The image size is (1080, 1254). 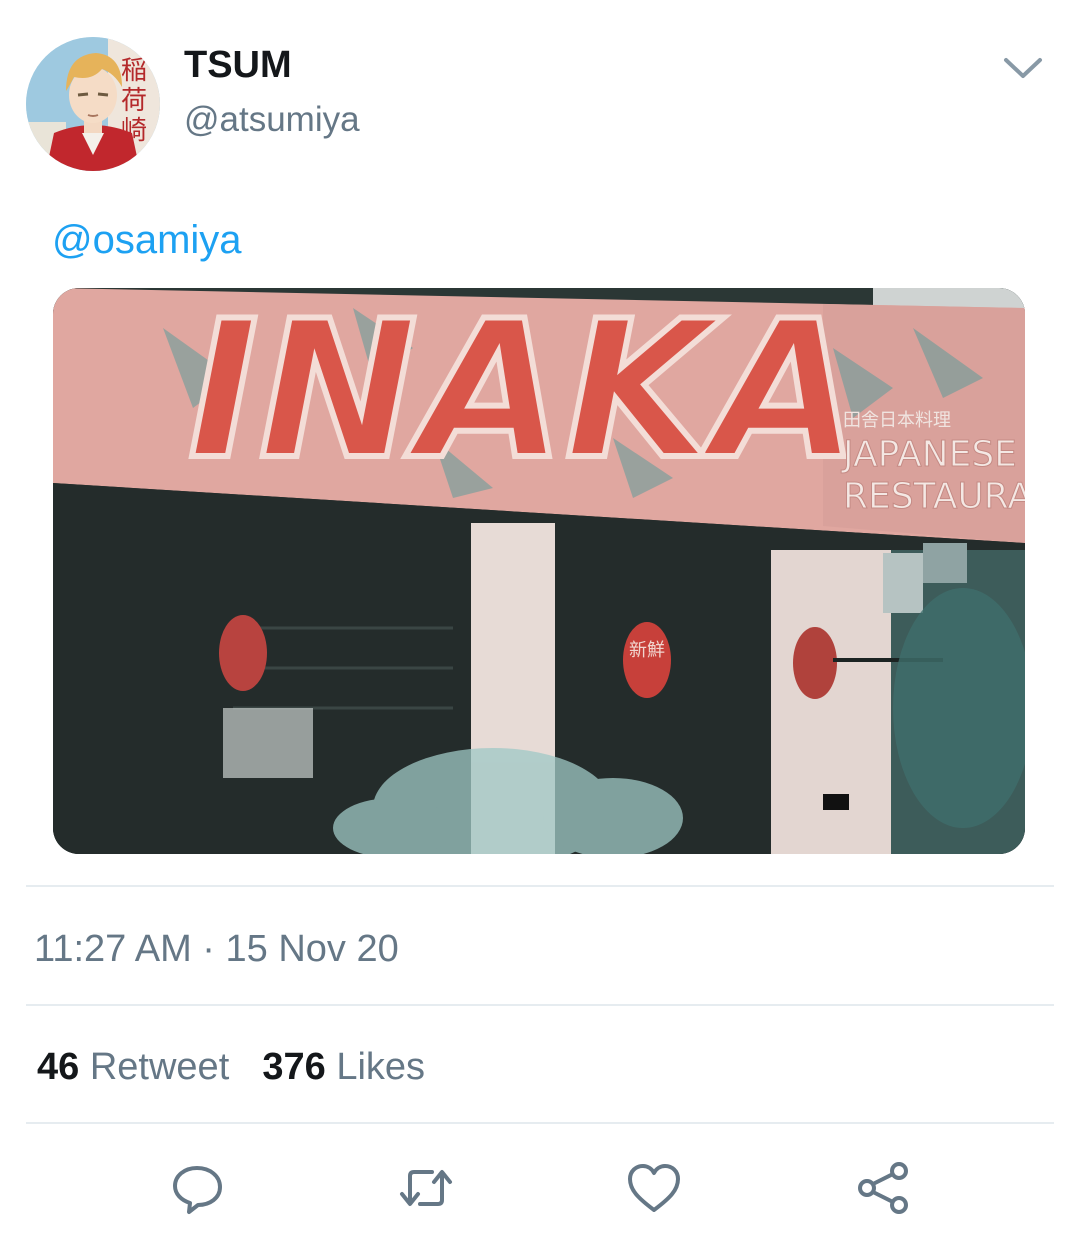 I want to click on share-icon, so click(x=883, y=1188).